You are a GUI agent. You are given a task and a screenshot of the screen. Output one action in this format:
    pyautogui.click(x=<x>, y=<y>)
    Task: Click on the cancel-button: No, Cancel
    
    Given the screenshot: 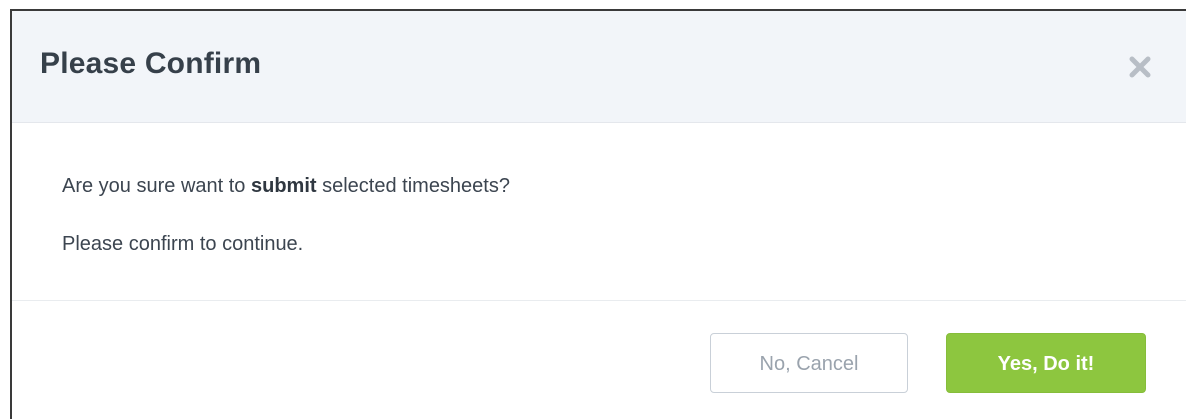 What is the action you would take?
    pyautogui.click(x=809, y=363)
    